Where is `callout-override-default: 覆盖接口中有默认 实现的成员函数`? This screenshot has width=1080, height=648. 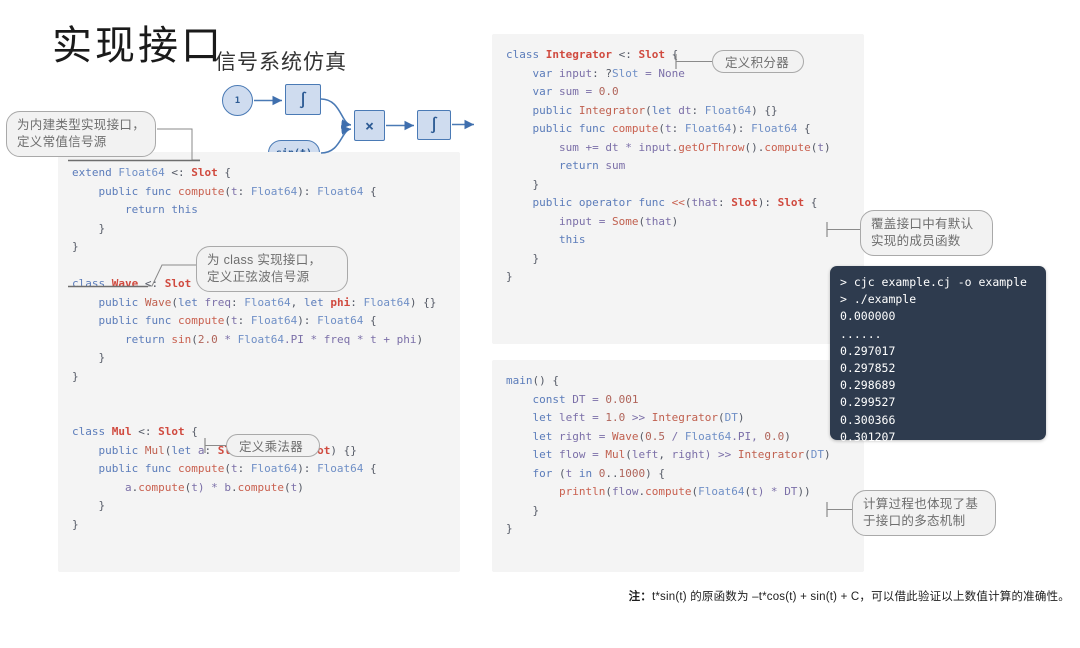 callout-override-default: 覆盖接口中有默认 实现的成员函数 is located at coordinates (926, 233).